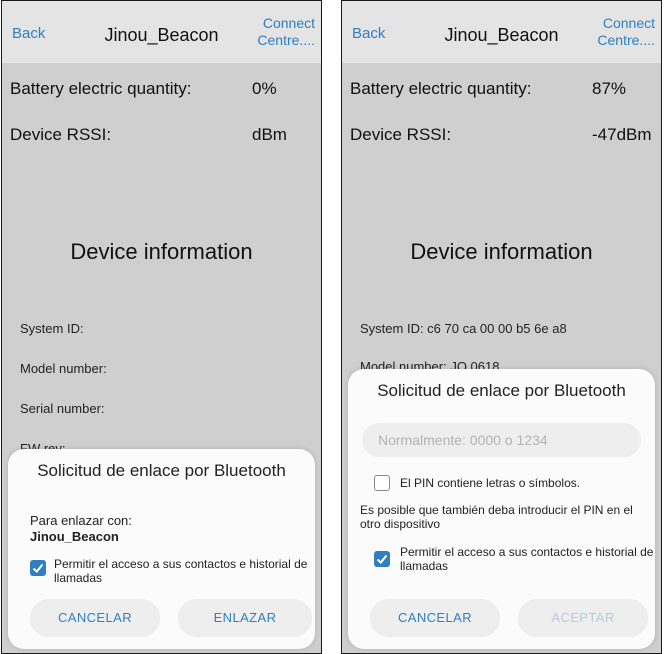 The image size is (664, 654). I want to click on pin-letters-checkbox, so click(382, 483).